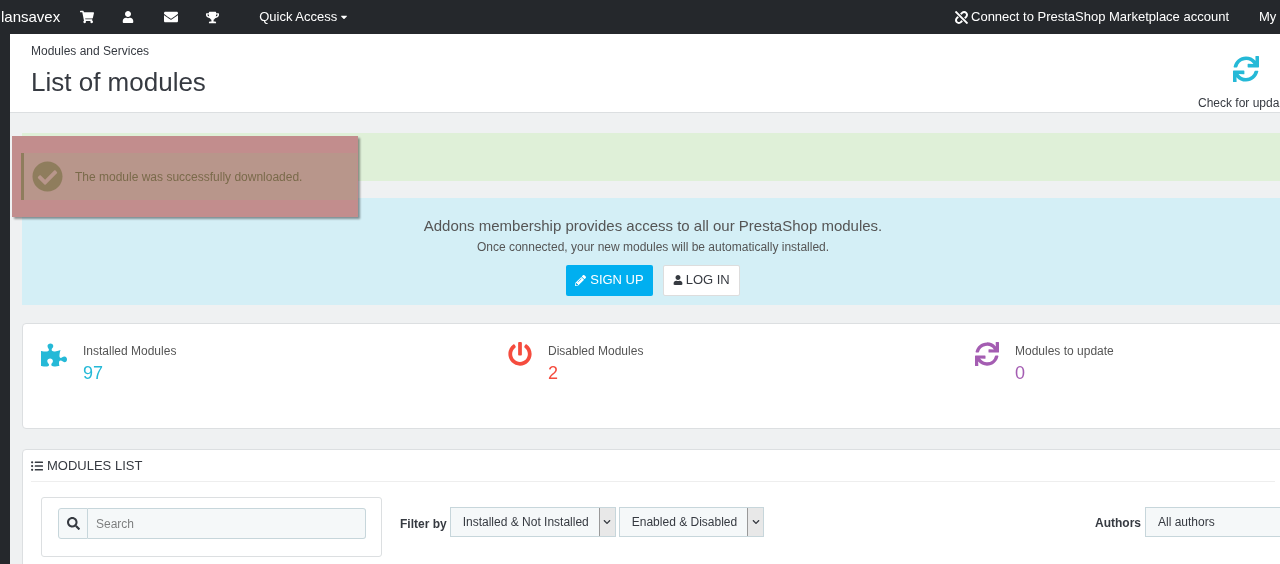  What do you see at coordinates (532, 522) in the screenshot?
I see `filter-select: Installed & Not Installed` at bounding box center [532, 522].